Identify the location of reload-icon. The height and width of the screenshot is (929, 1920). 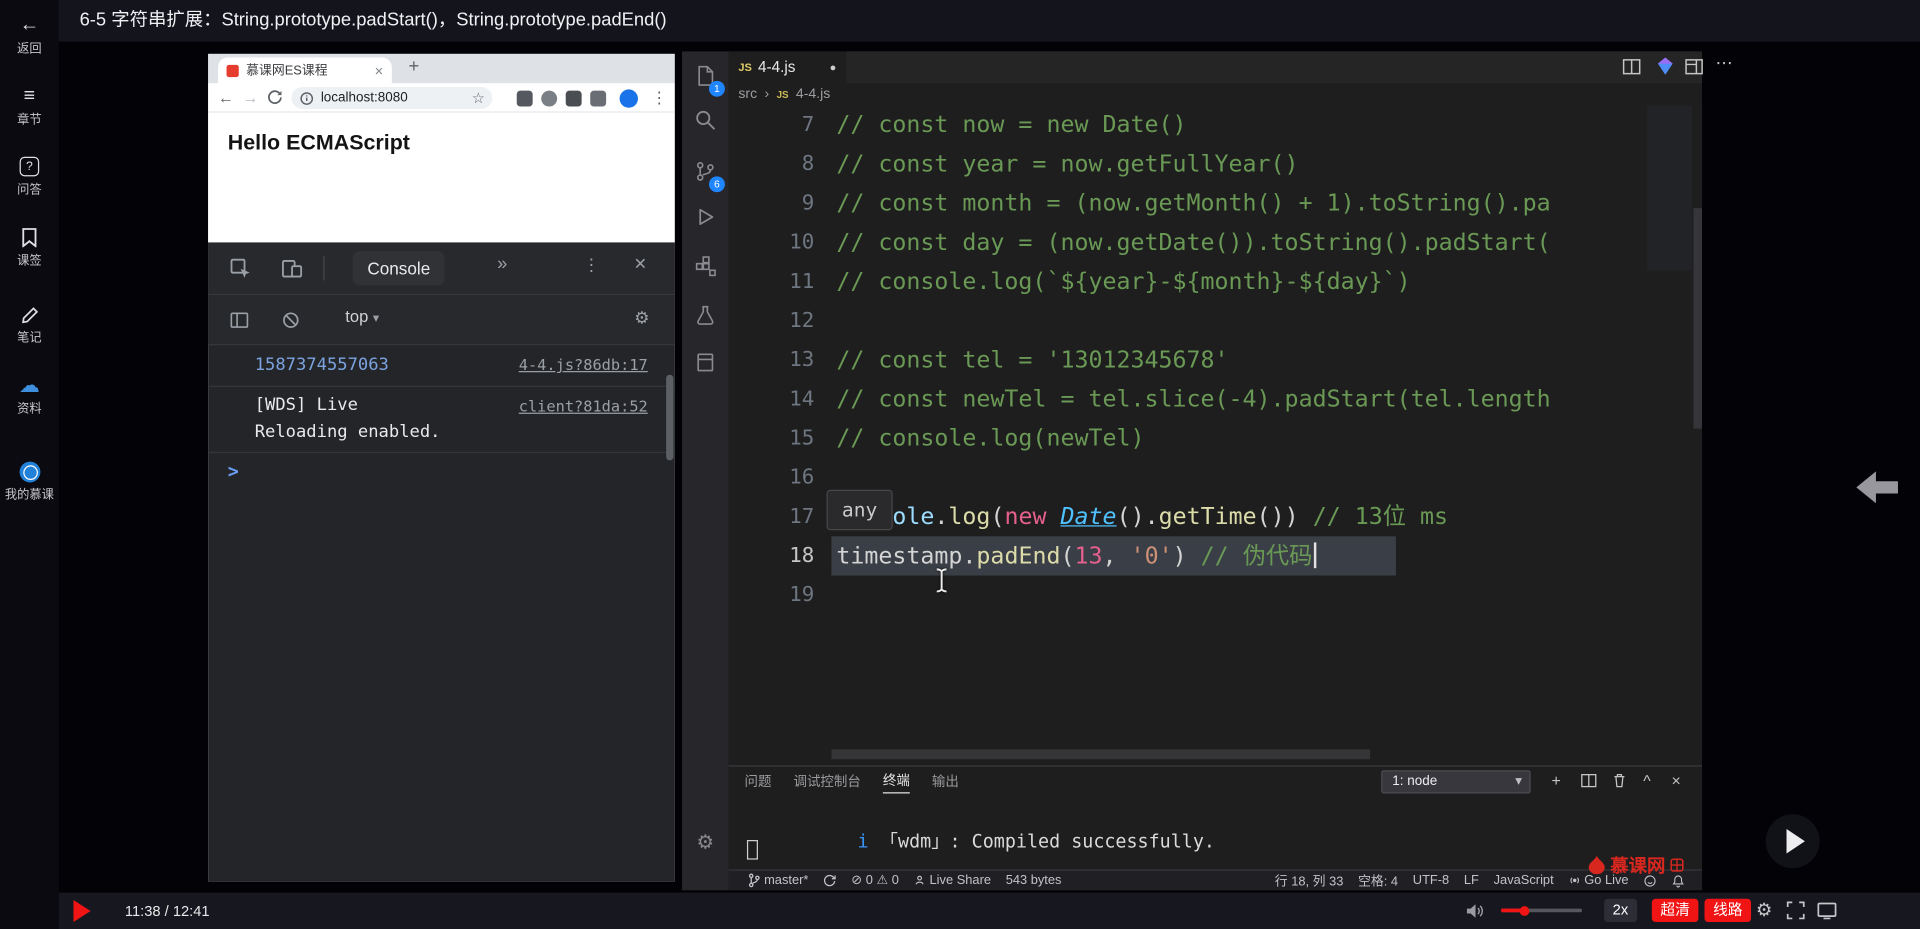
(275, 97).